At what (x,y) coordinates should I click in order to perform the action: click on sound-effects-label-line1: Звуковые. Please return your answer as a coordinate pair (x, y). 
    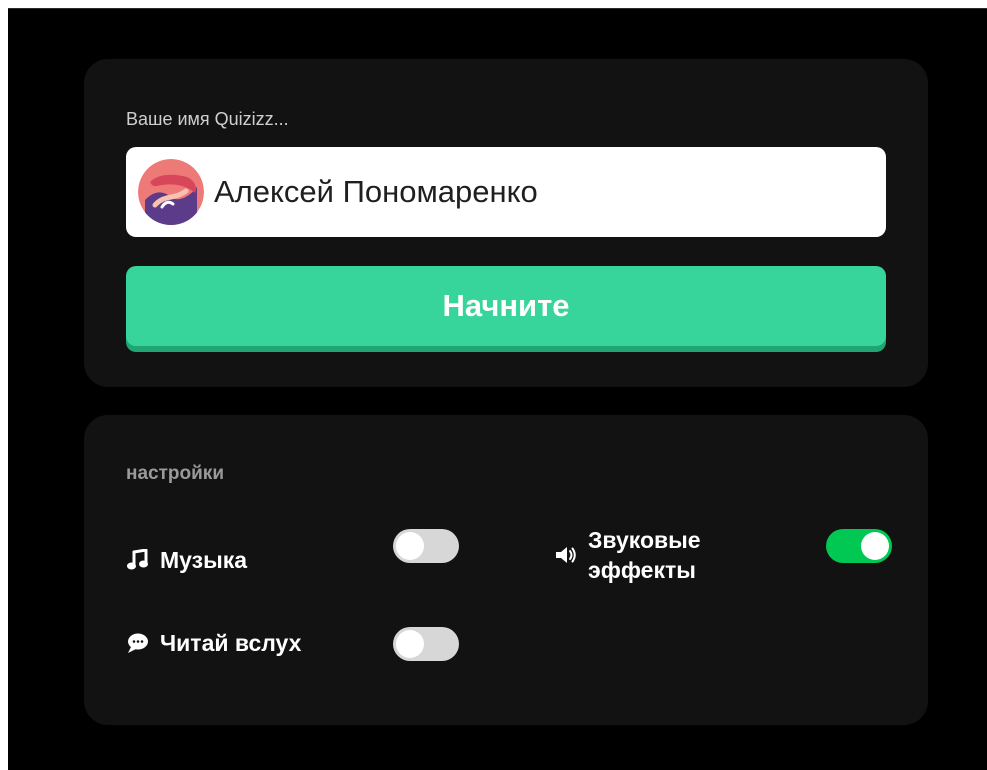
    Looking at the image, I should click on (644, 540).